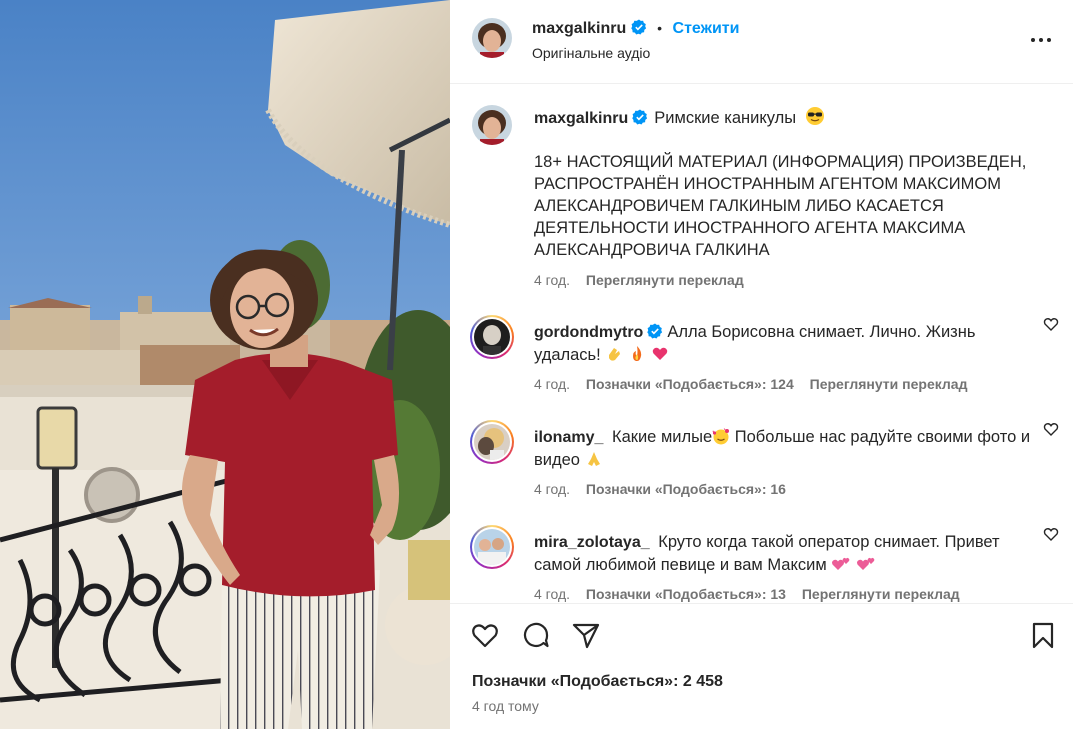 The width and height of the screenshot is (1073, 729). I want to click on caption-translate-link: Переглянути переклад, so click(665, 280).